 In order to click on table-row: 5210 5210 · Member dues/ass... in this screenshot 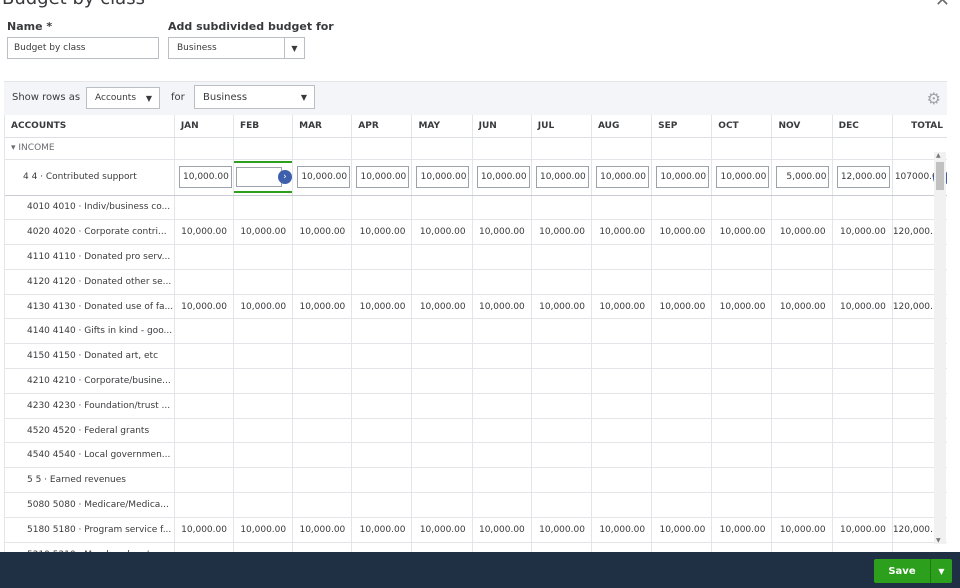, I will do `click(476, 547)`.